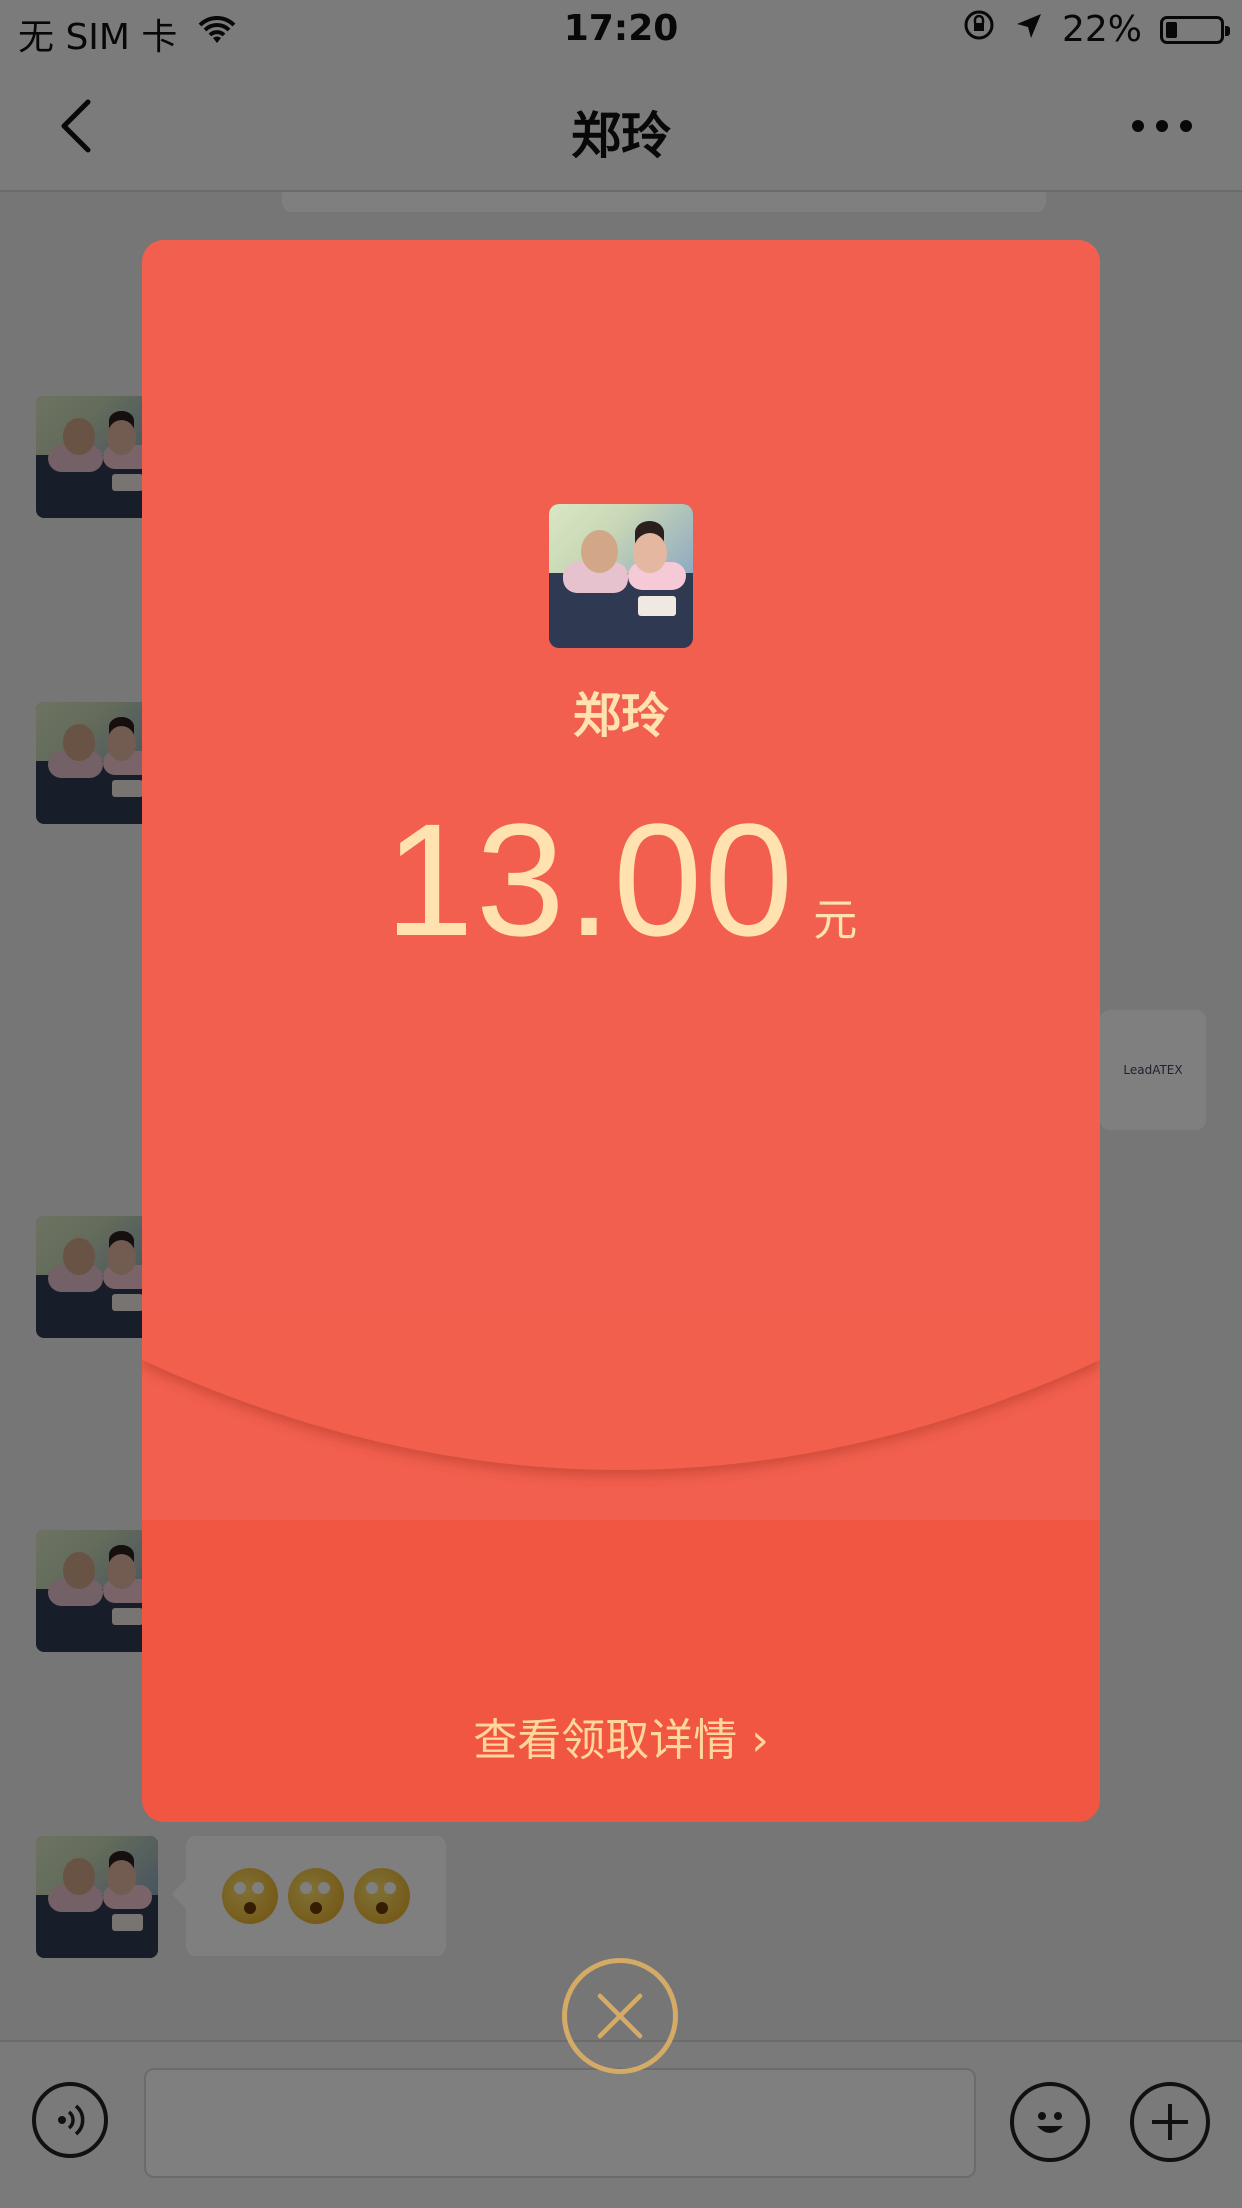  I want to click on amount-row: 13.00 元, so click(621, 880).